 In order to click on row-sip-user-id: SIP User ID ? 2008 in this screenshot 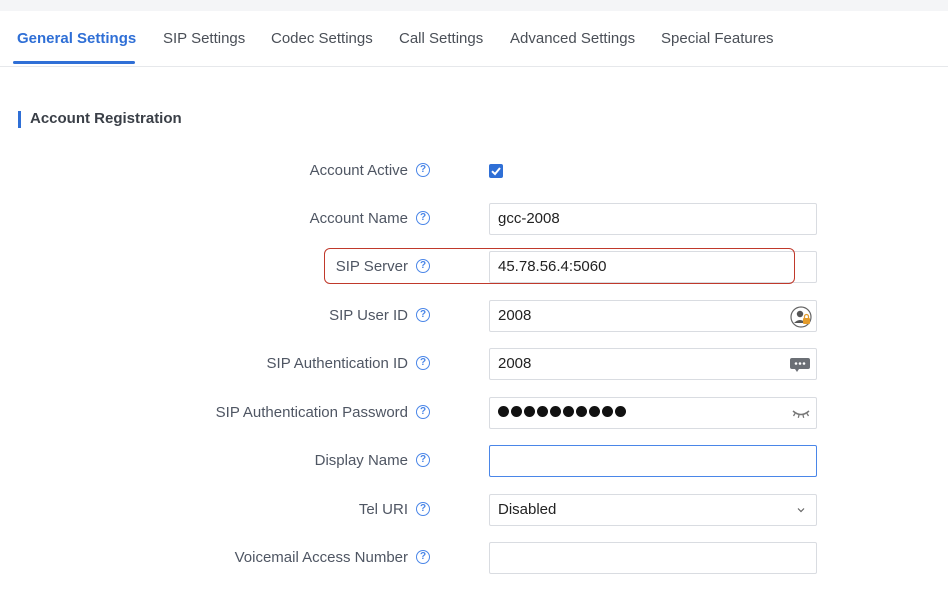, I will do `click(474, 316)`.